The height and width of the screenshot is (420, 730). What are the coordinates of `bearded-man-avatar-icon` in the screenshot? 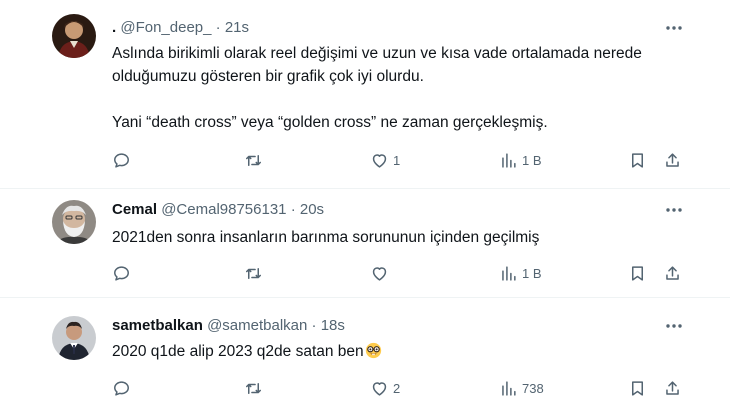 It's located at (74, 222).